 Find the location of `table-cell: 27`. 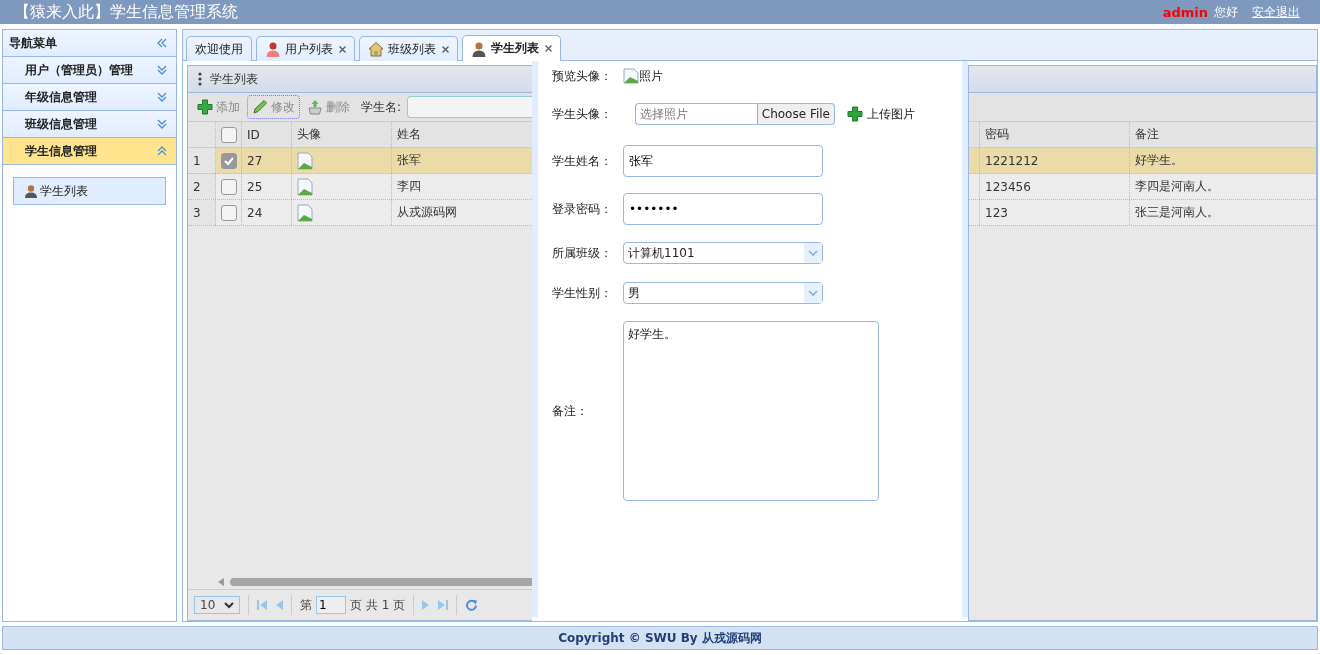

table-cell: 27 is located at coordinates (267, 160).